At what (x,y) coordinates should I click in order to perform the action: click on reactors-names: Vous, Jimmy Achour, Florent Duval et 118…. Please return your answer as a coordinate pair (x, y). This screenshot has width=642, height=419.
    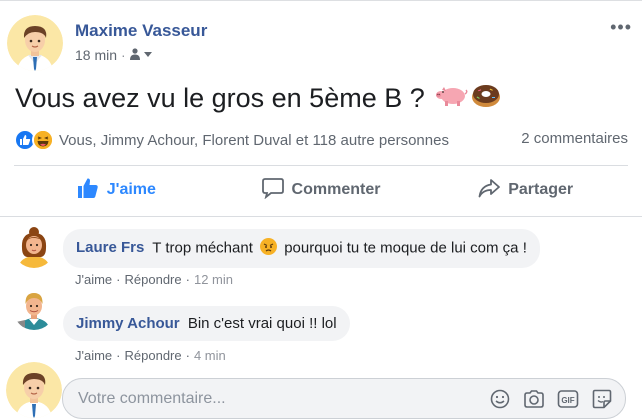
    Looking at the image, I should click on (254, 140).